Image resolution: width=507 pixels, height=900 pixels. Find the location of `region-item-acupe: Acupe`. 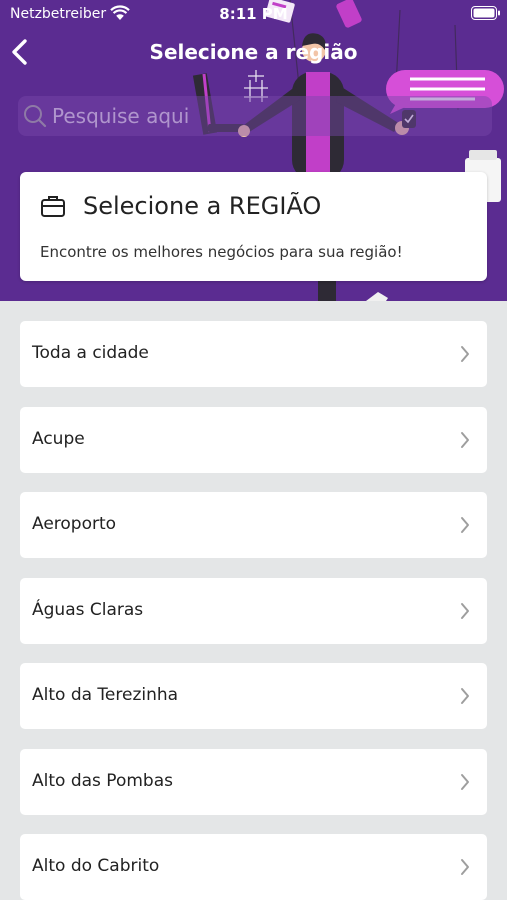

region-item-acupe: Acupe is located at coordinates (253, 439).